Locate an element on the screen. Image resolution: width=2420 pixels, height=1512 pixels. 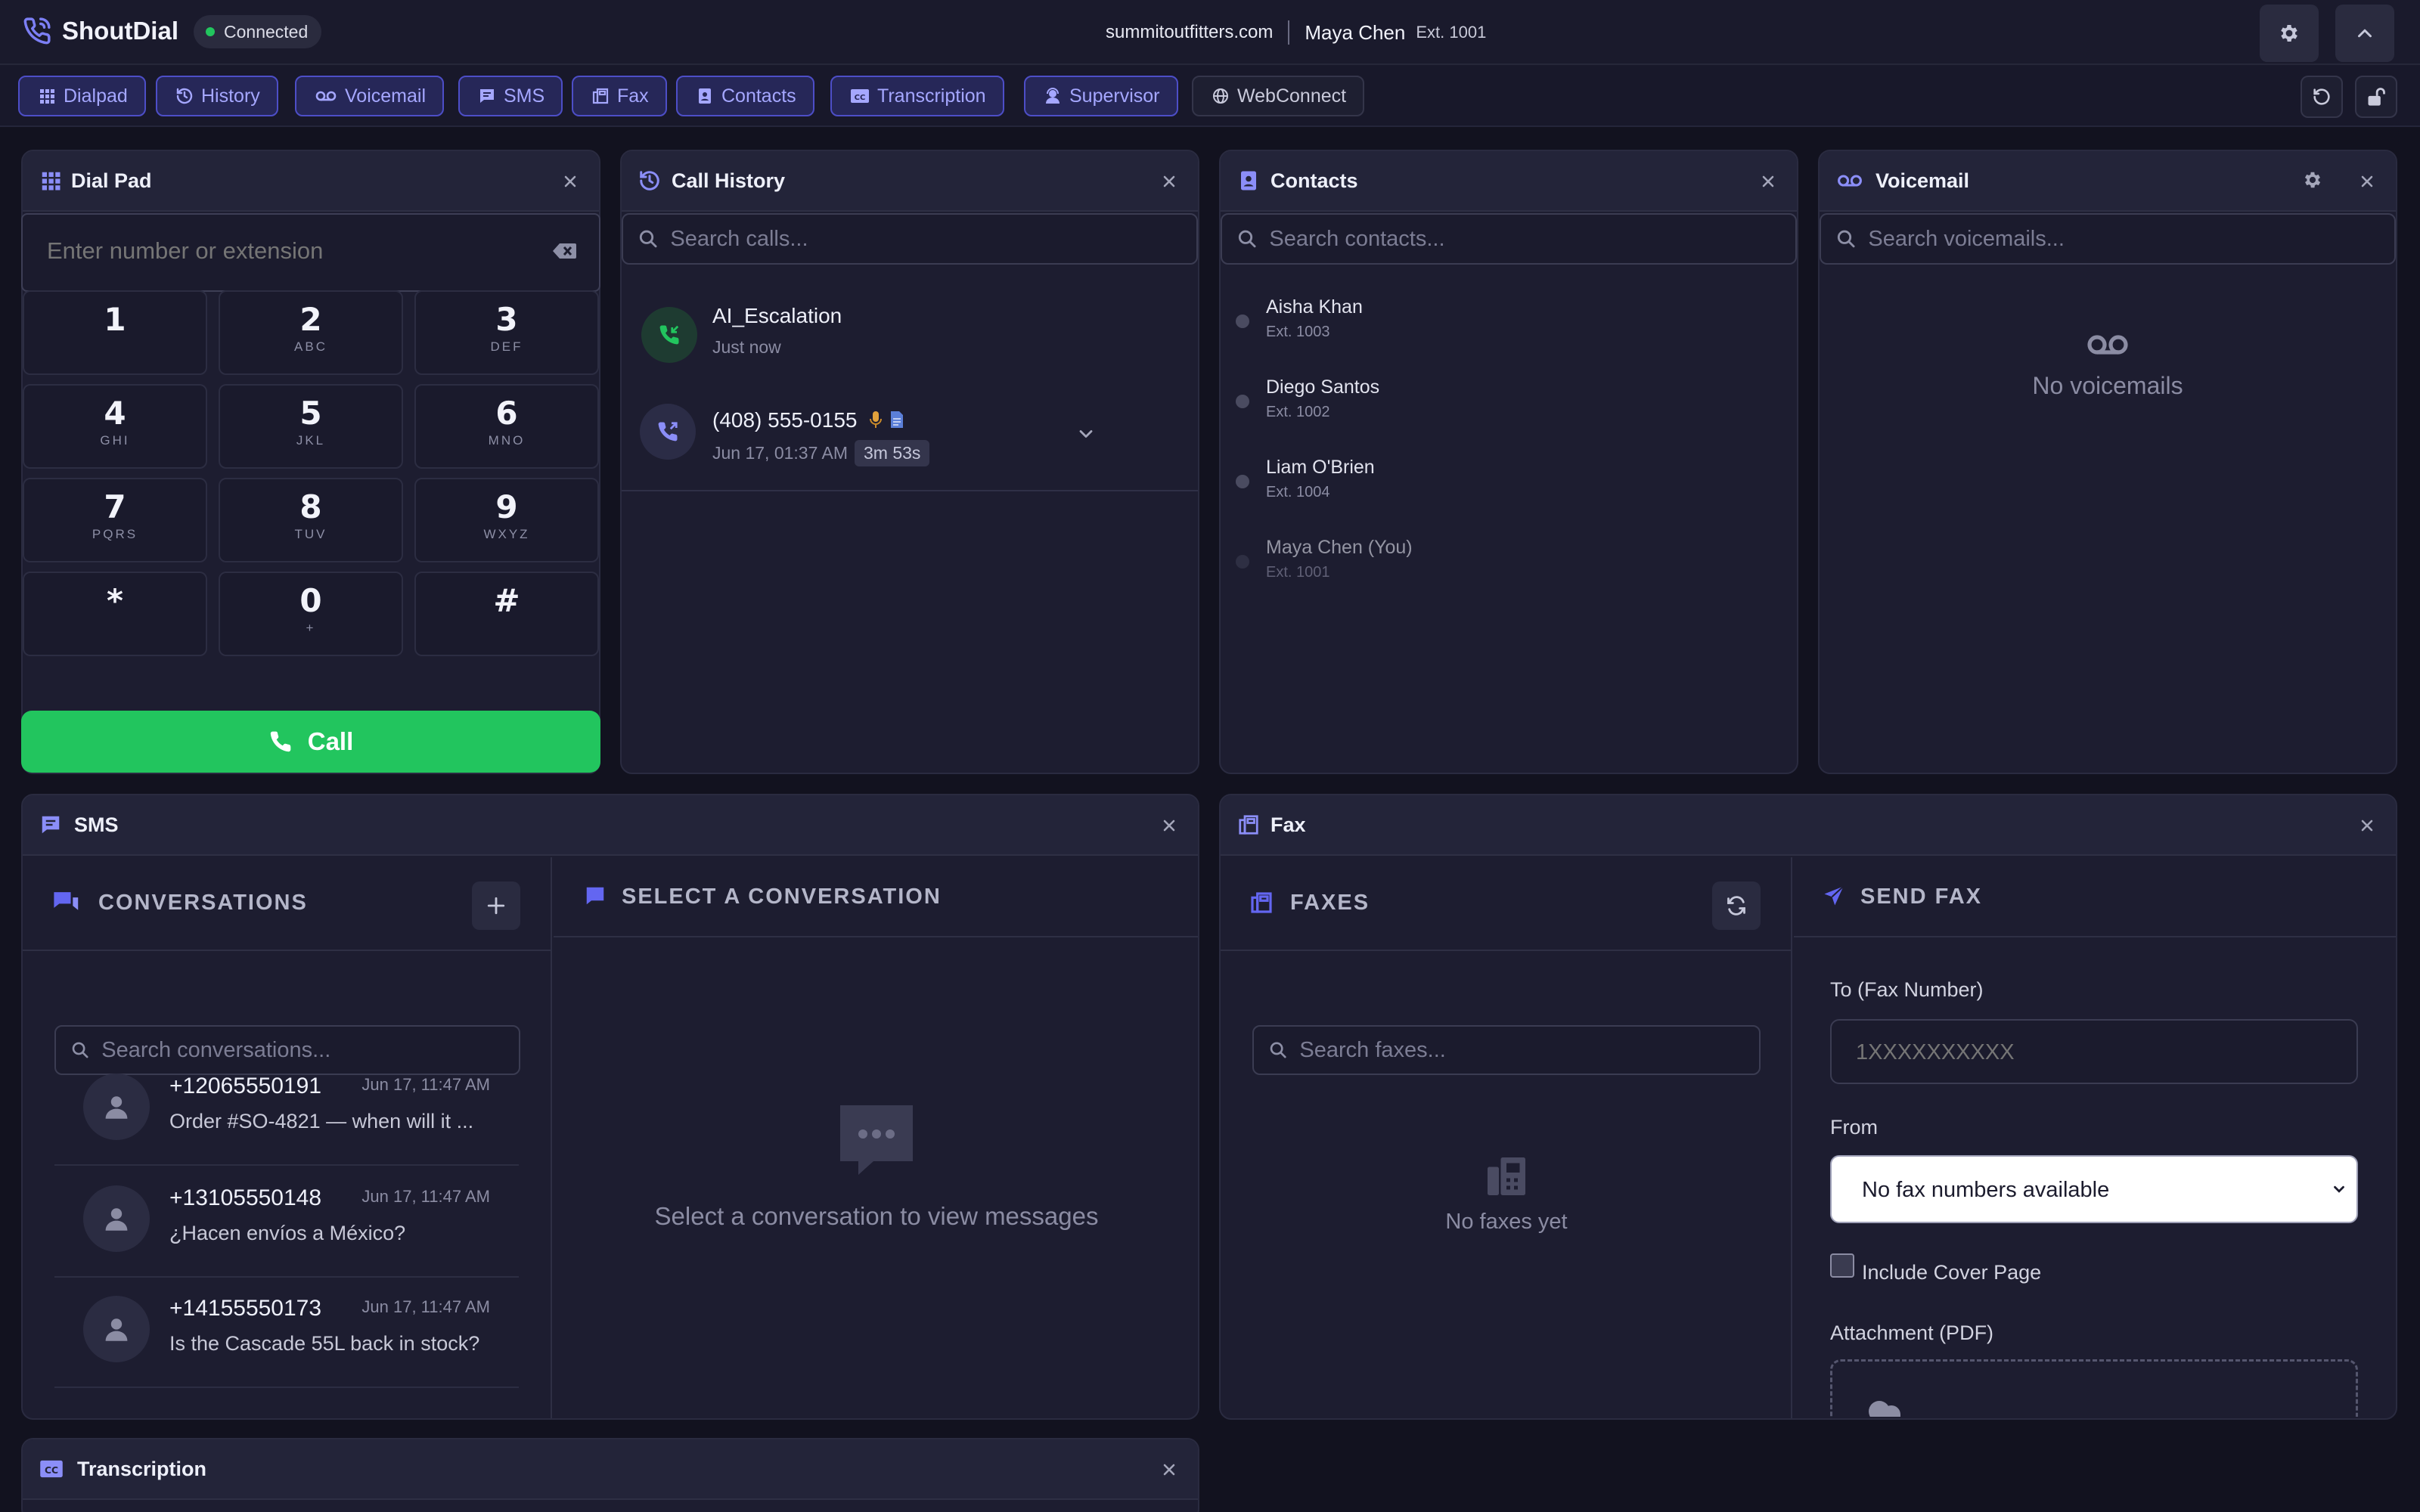
call-history-row: (408) 555-0155 Jun 17, 01:37 AM 3m 53s is located at coordinates (910, 439).